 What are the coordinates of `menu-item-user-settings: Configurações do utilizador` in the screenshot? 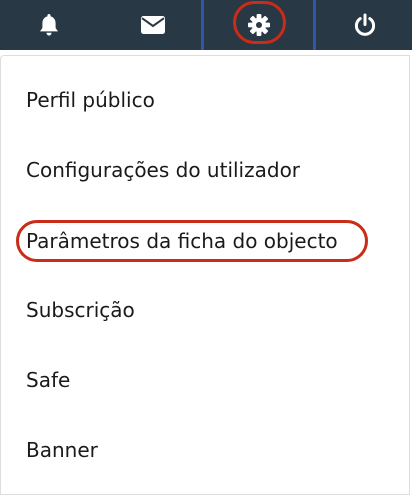 It's located at (163, 170).